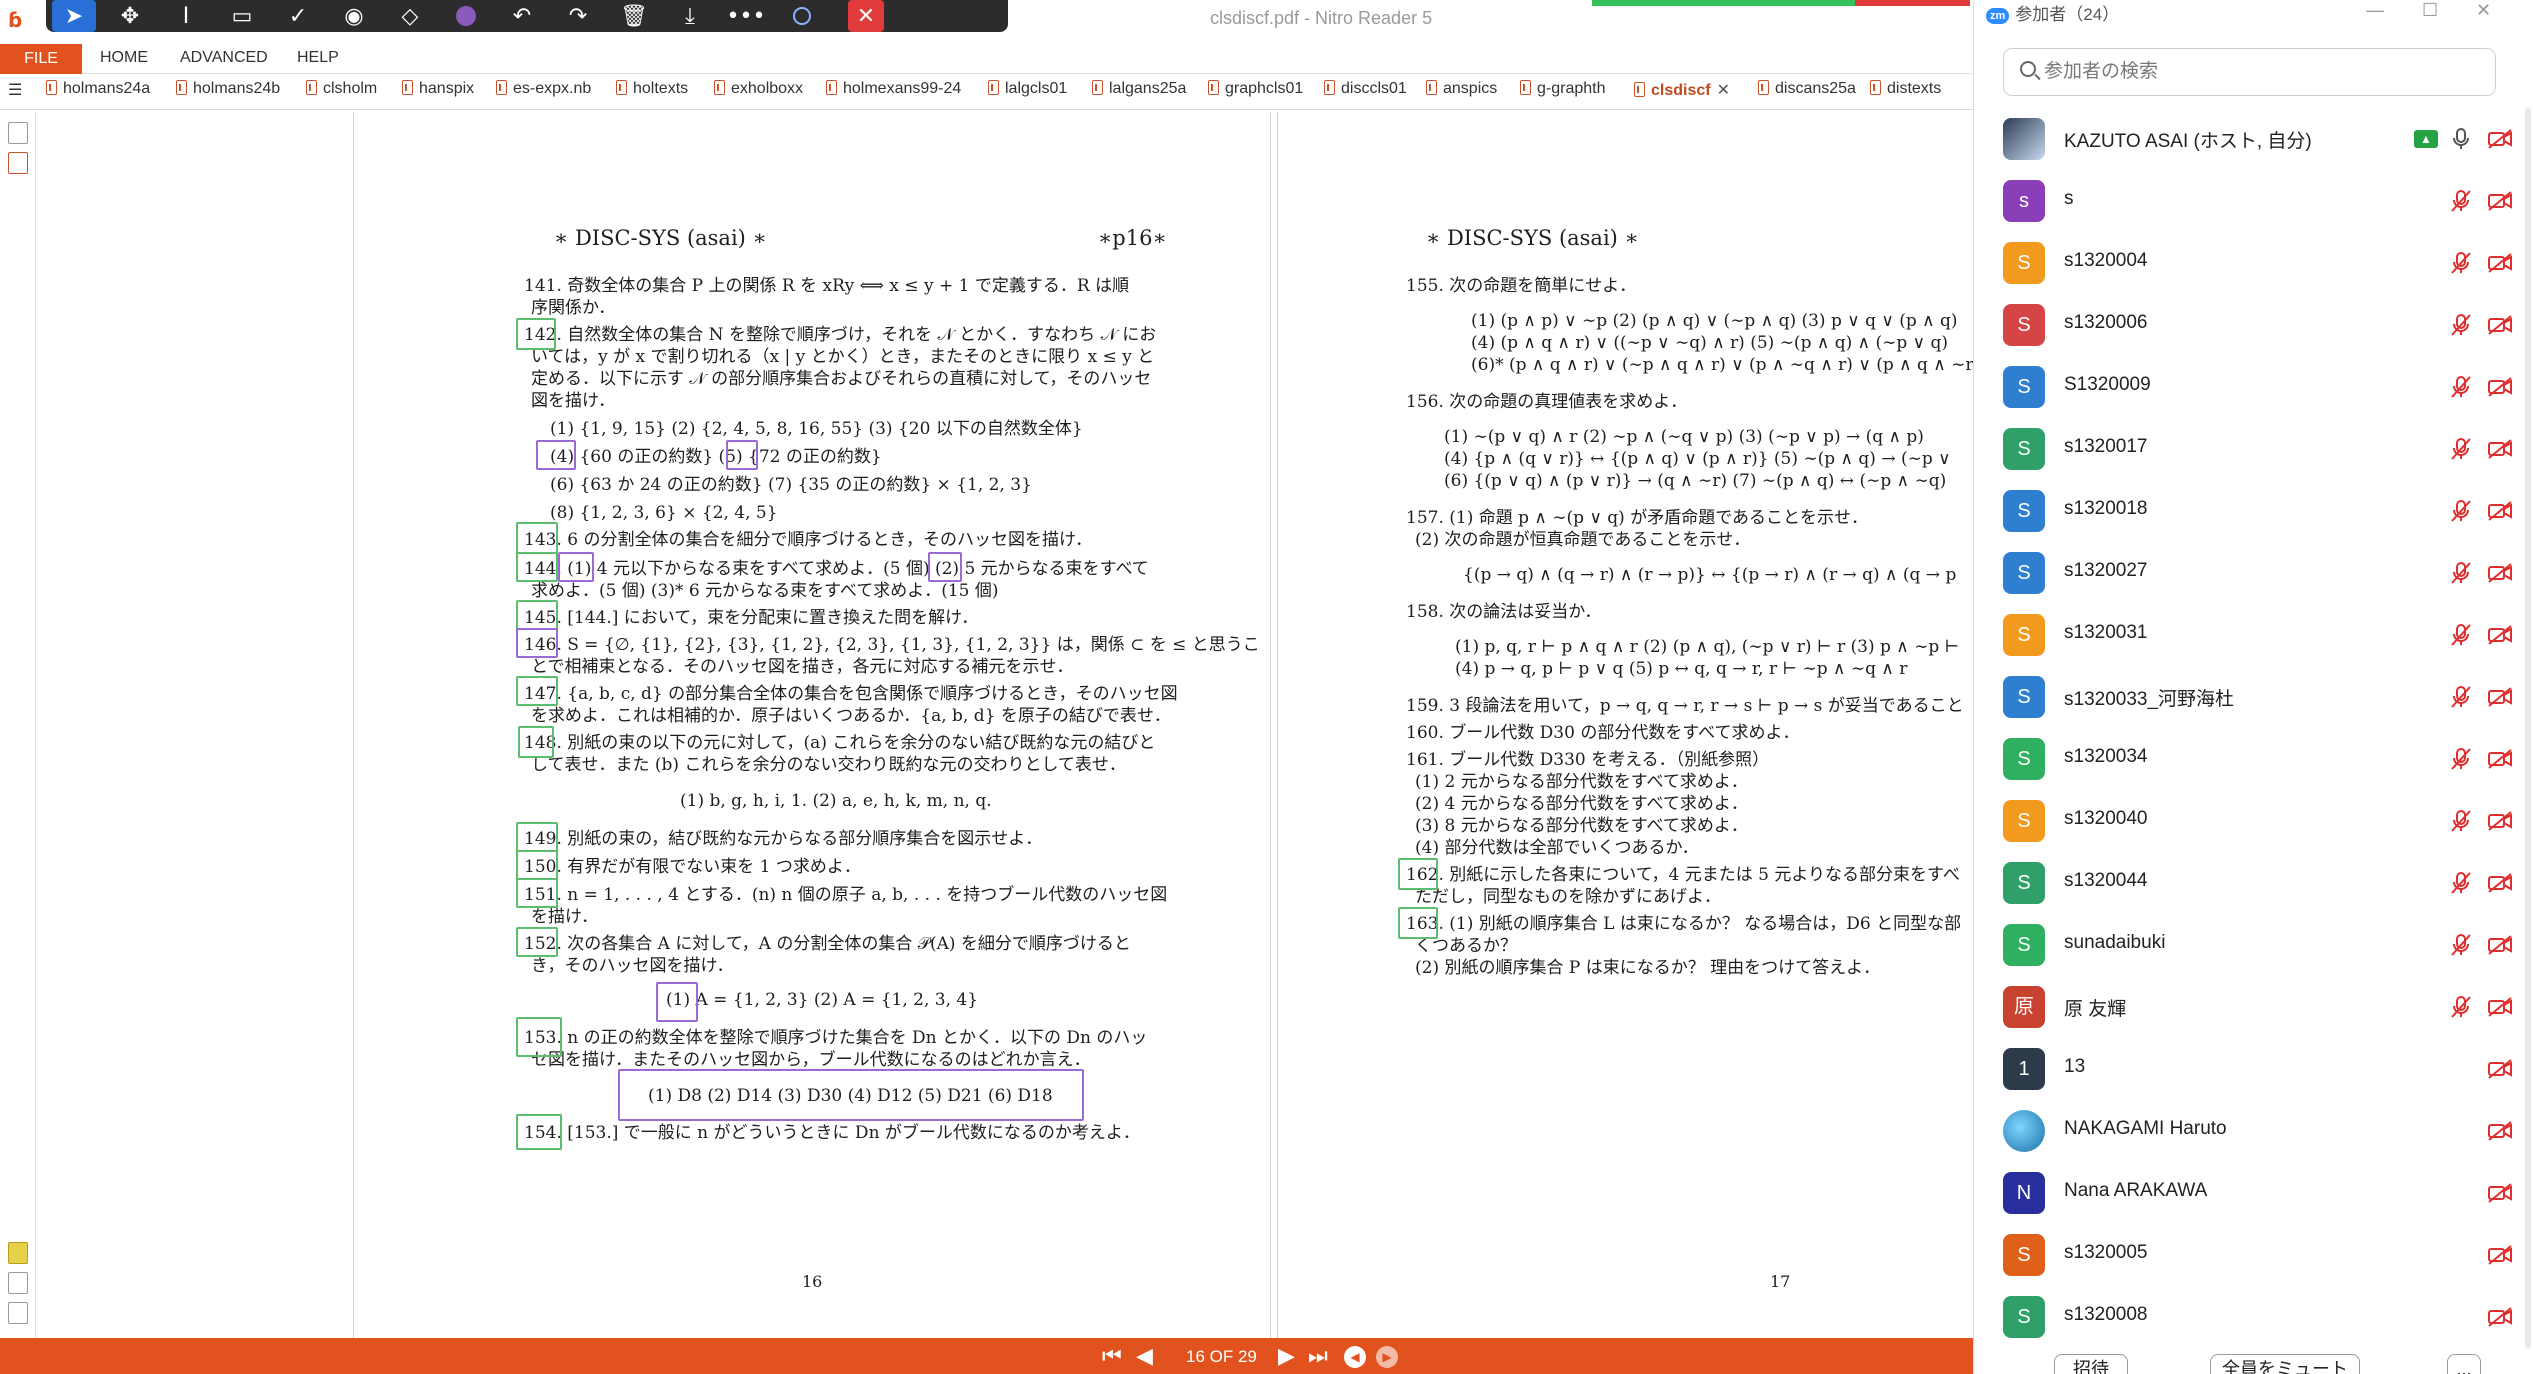  Describe the element at coordinates (758, 93) in the screenshot. I see `doc-tab: exholboxx` at that location.